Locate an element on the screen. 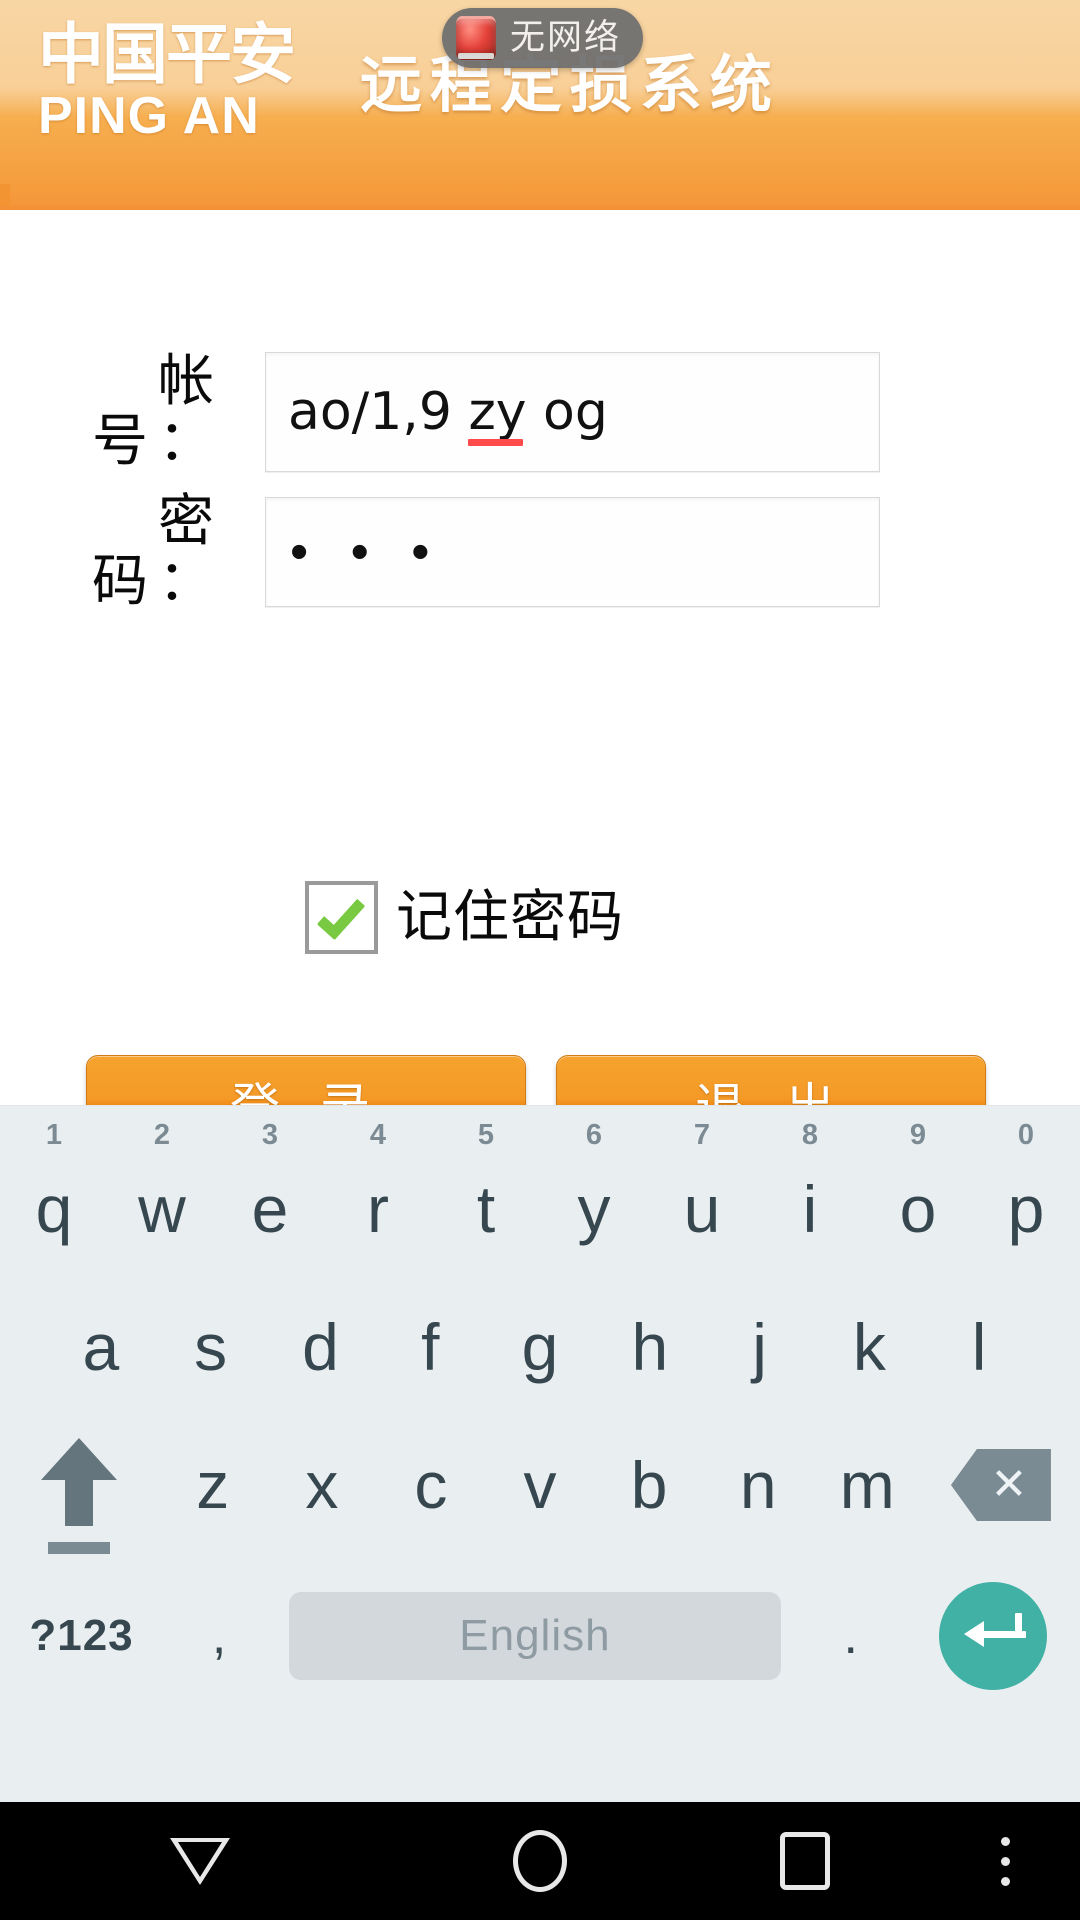 Image resolution: width=1080 pixels, height=1920 pixels. backspace-key: ✕ is located at coordinates (1001, 1485).